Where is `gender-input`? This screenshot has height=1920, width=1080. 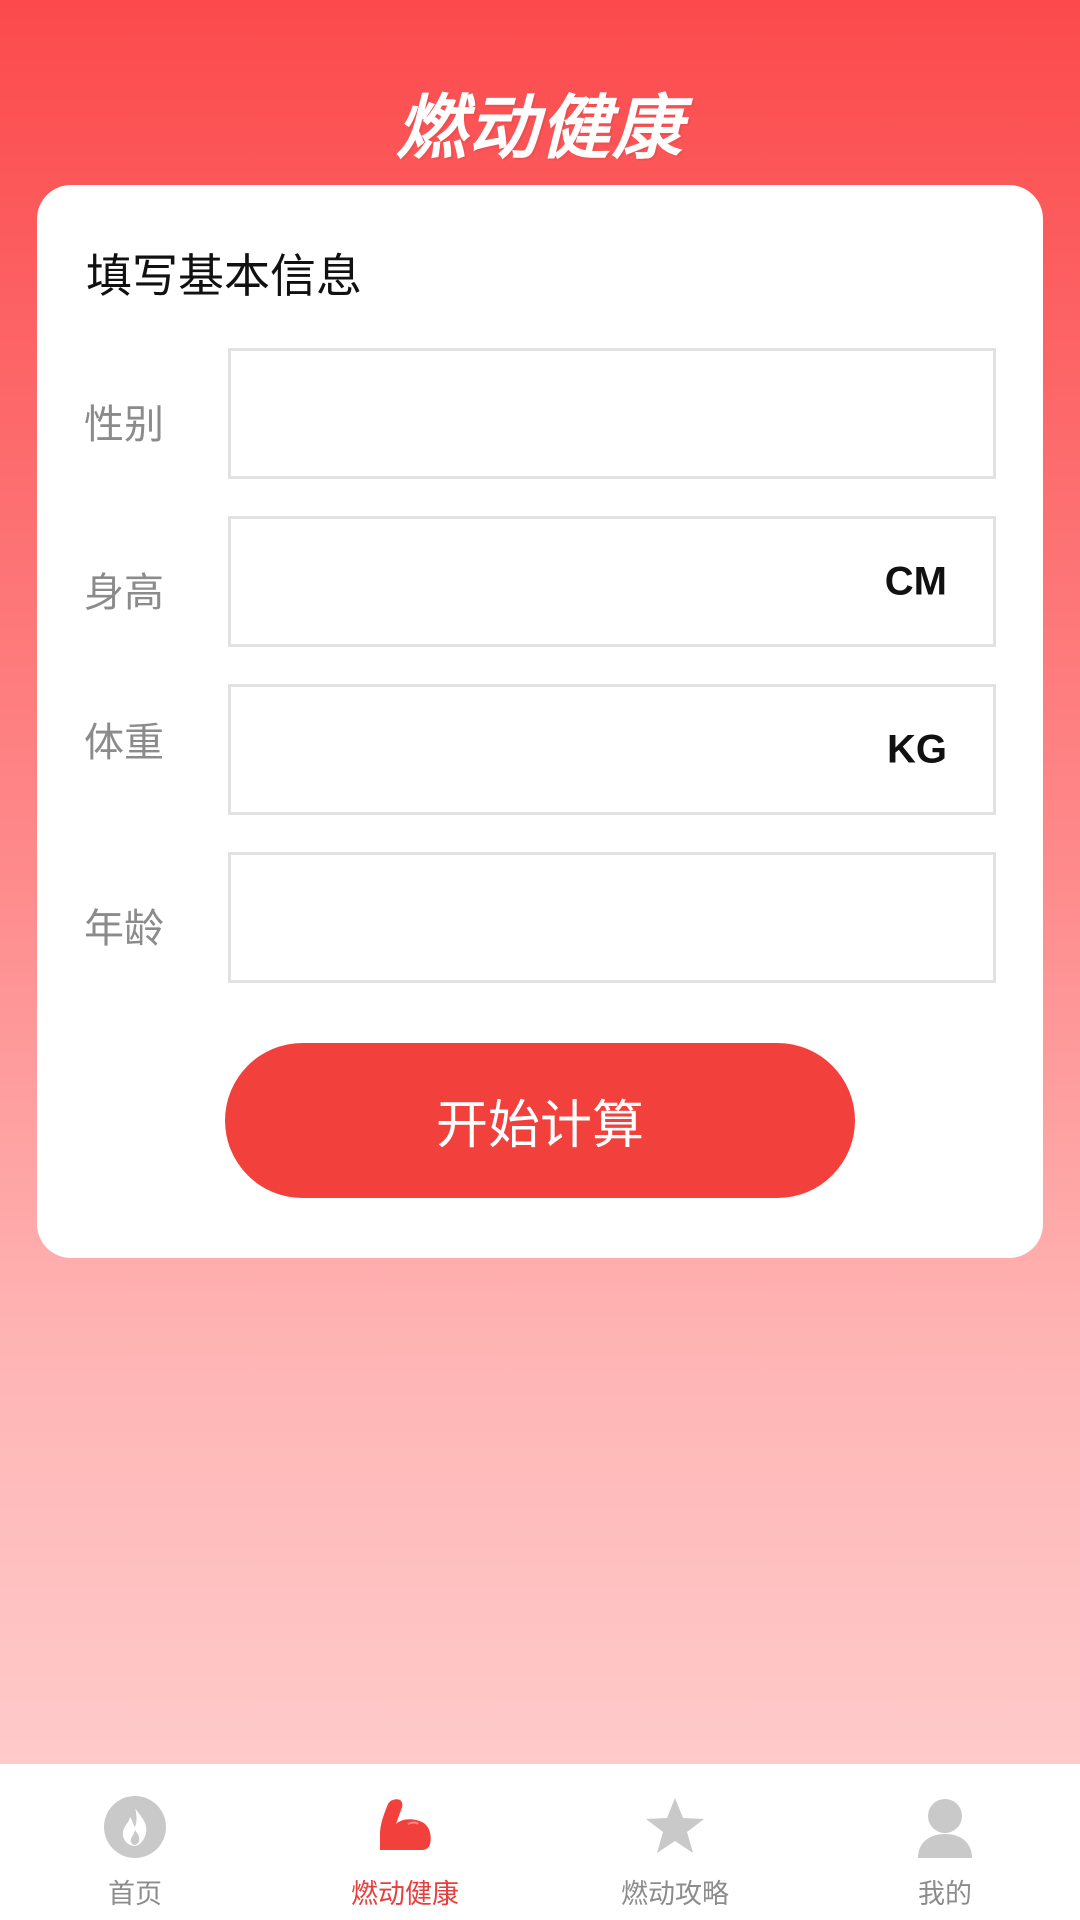 gender-input is located at coordinates (612, 413).